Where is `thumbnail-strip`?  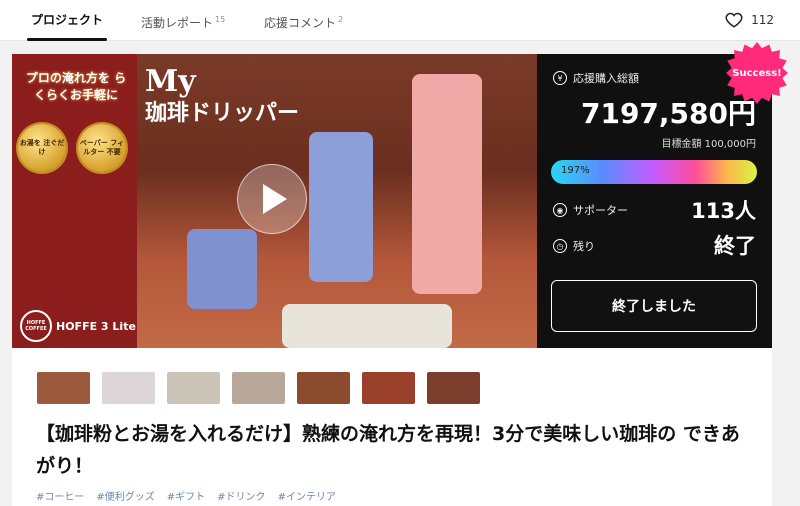
thumbnail-strip is located at coordinates (258, 388).